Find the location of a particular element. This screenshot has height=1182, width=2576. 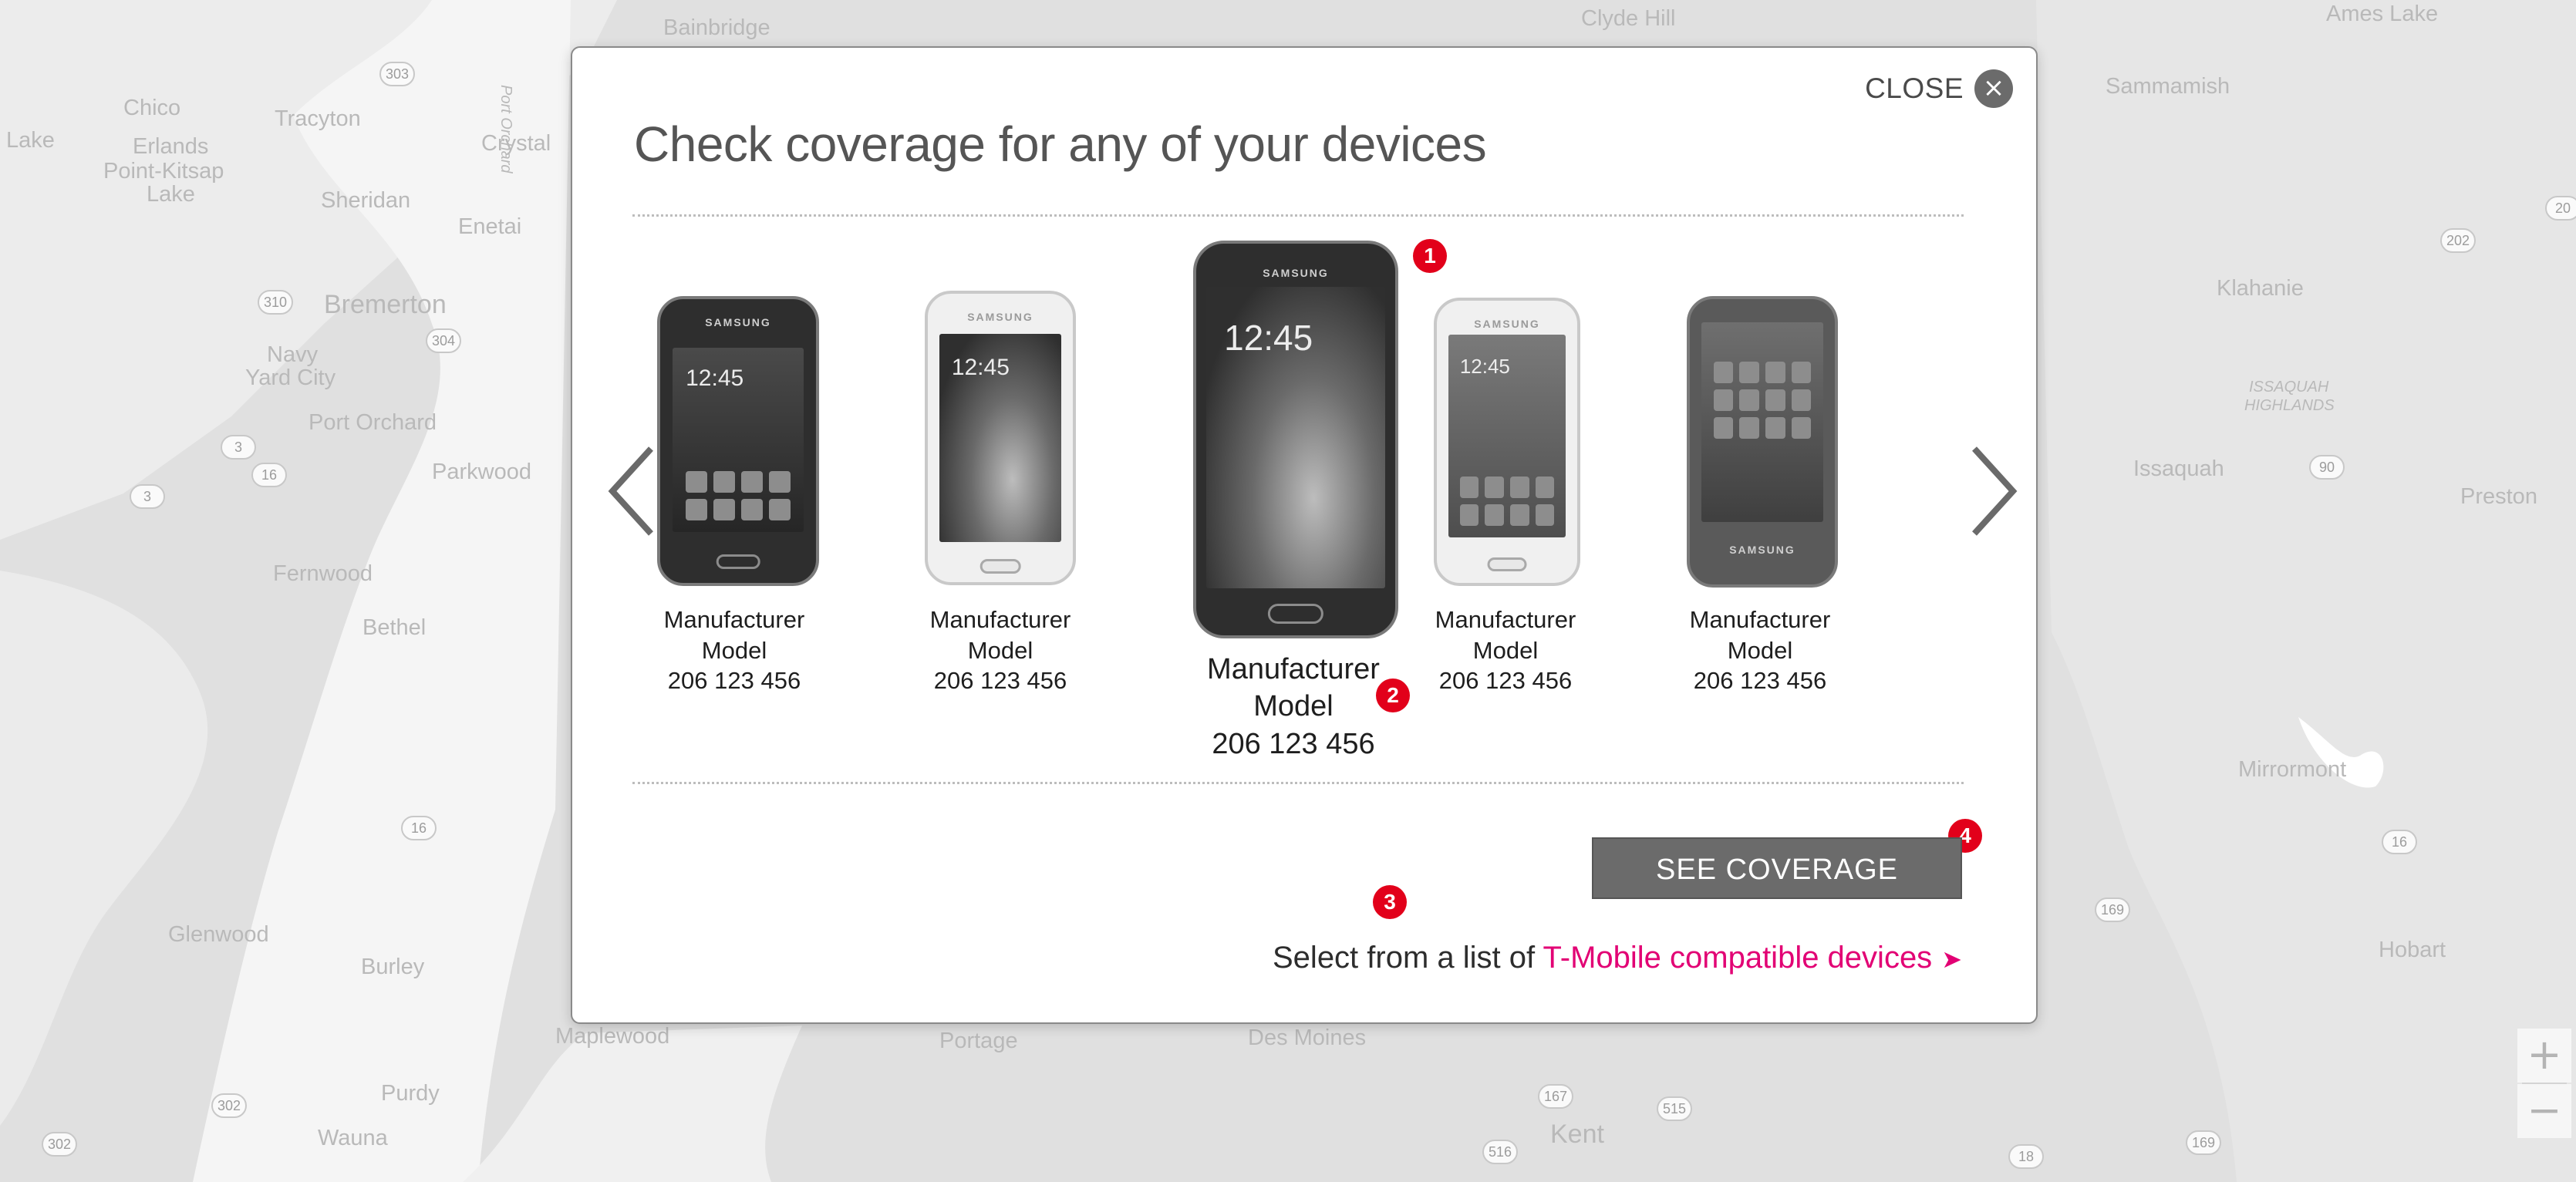

map-place-label: Yard City is located at coordinates (290, 377).